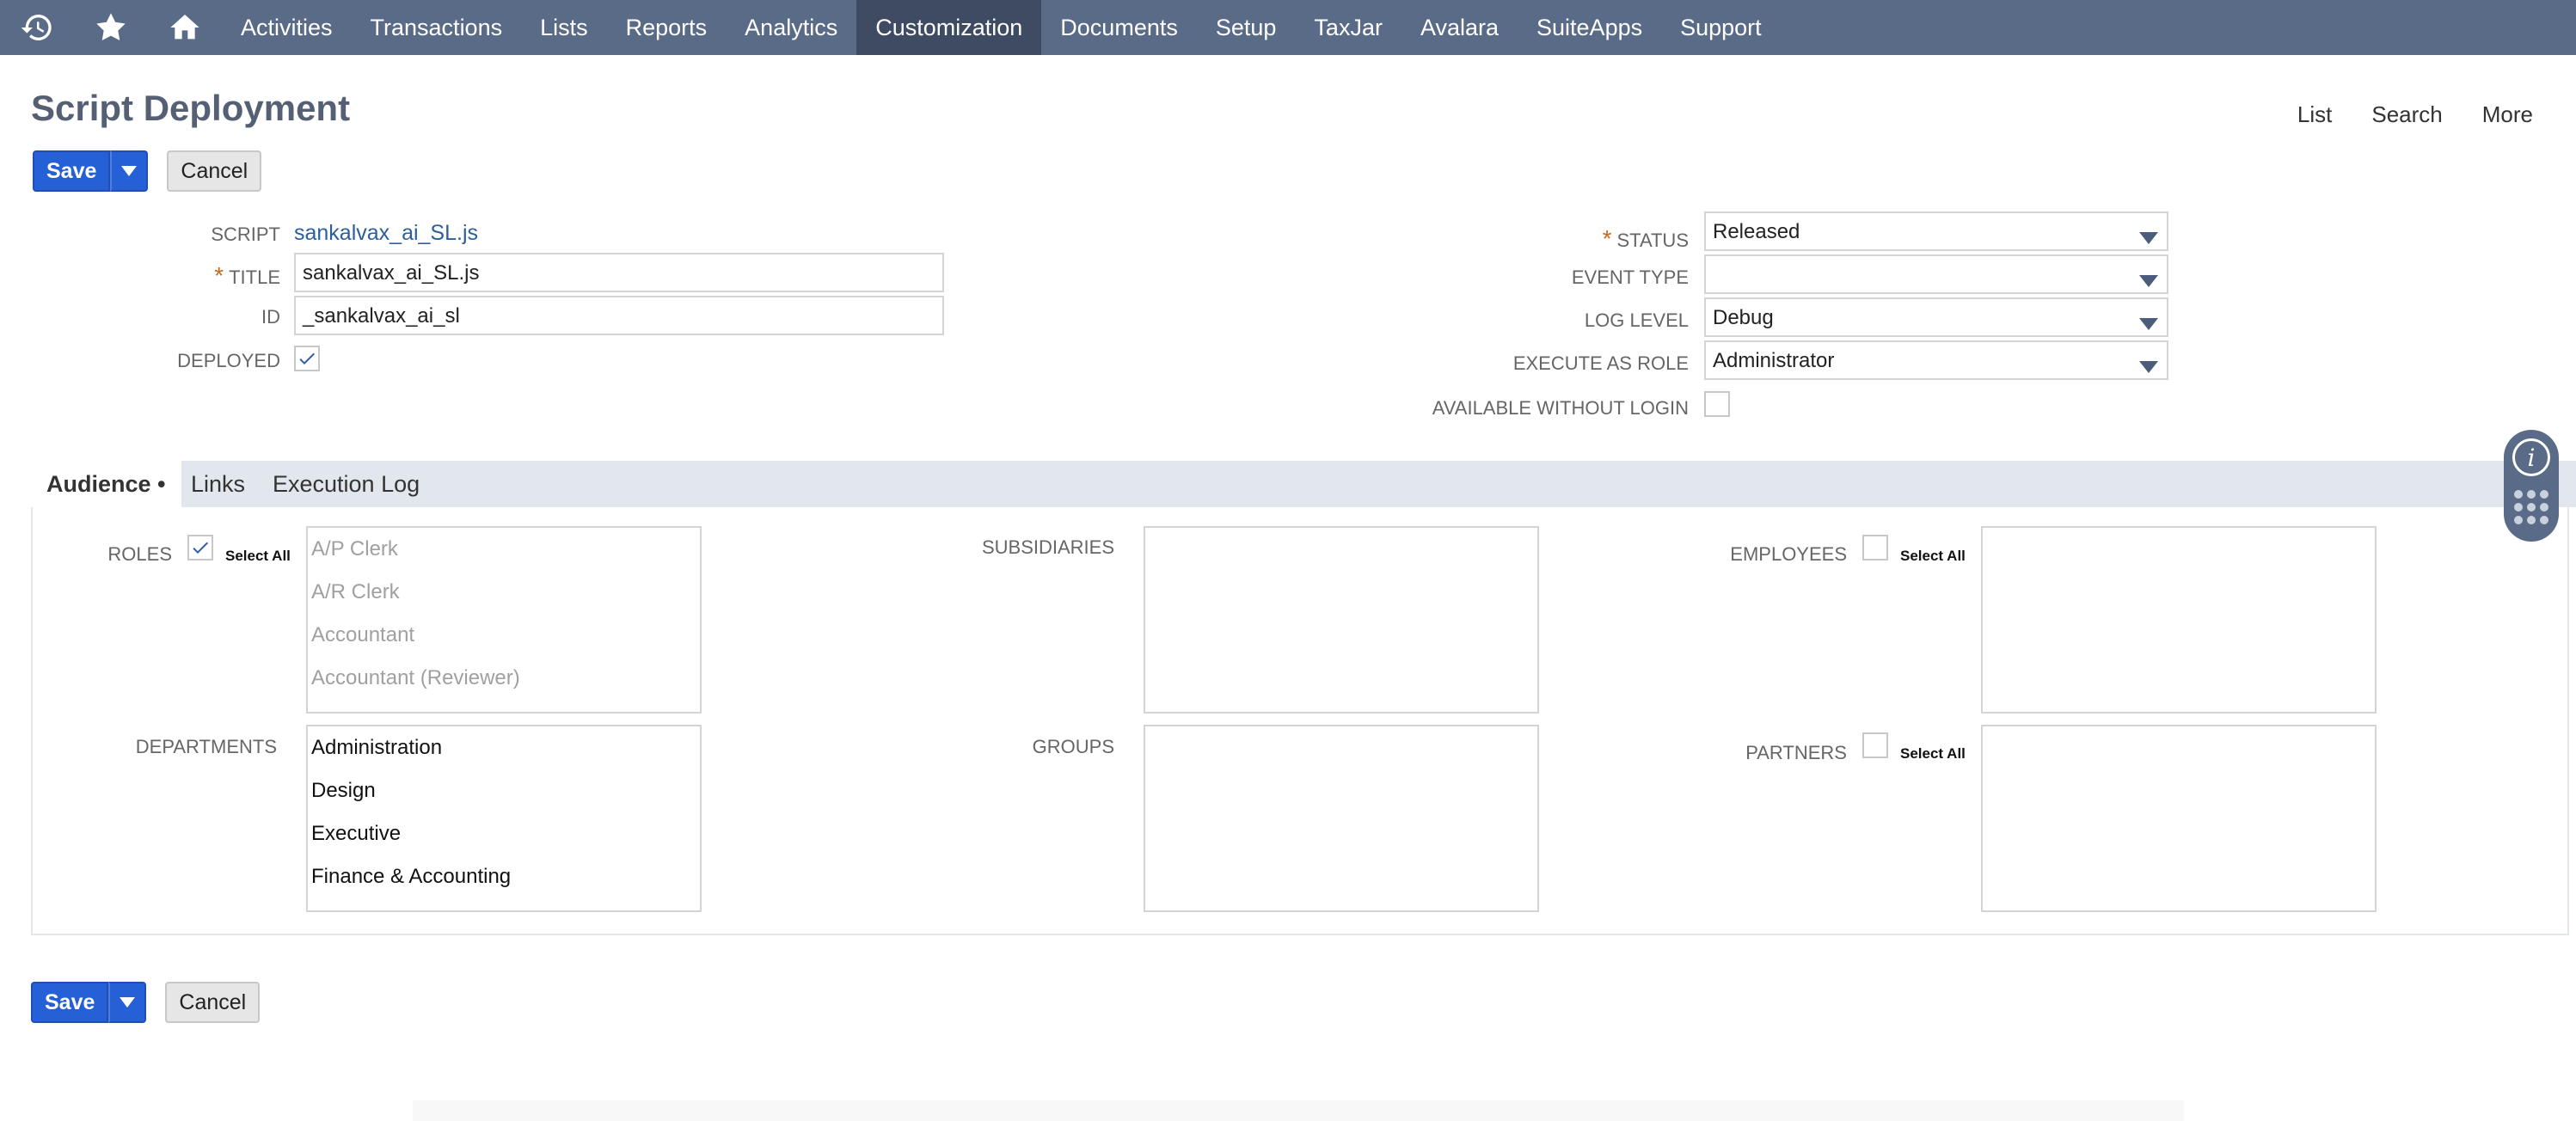 This screenshot has height=1121, width=2576. I want to click on nav-lists: Lists, so click(564, 27).